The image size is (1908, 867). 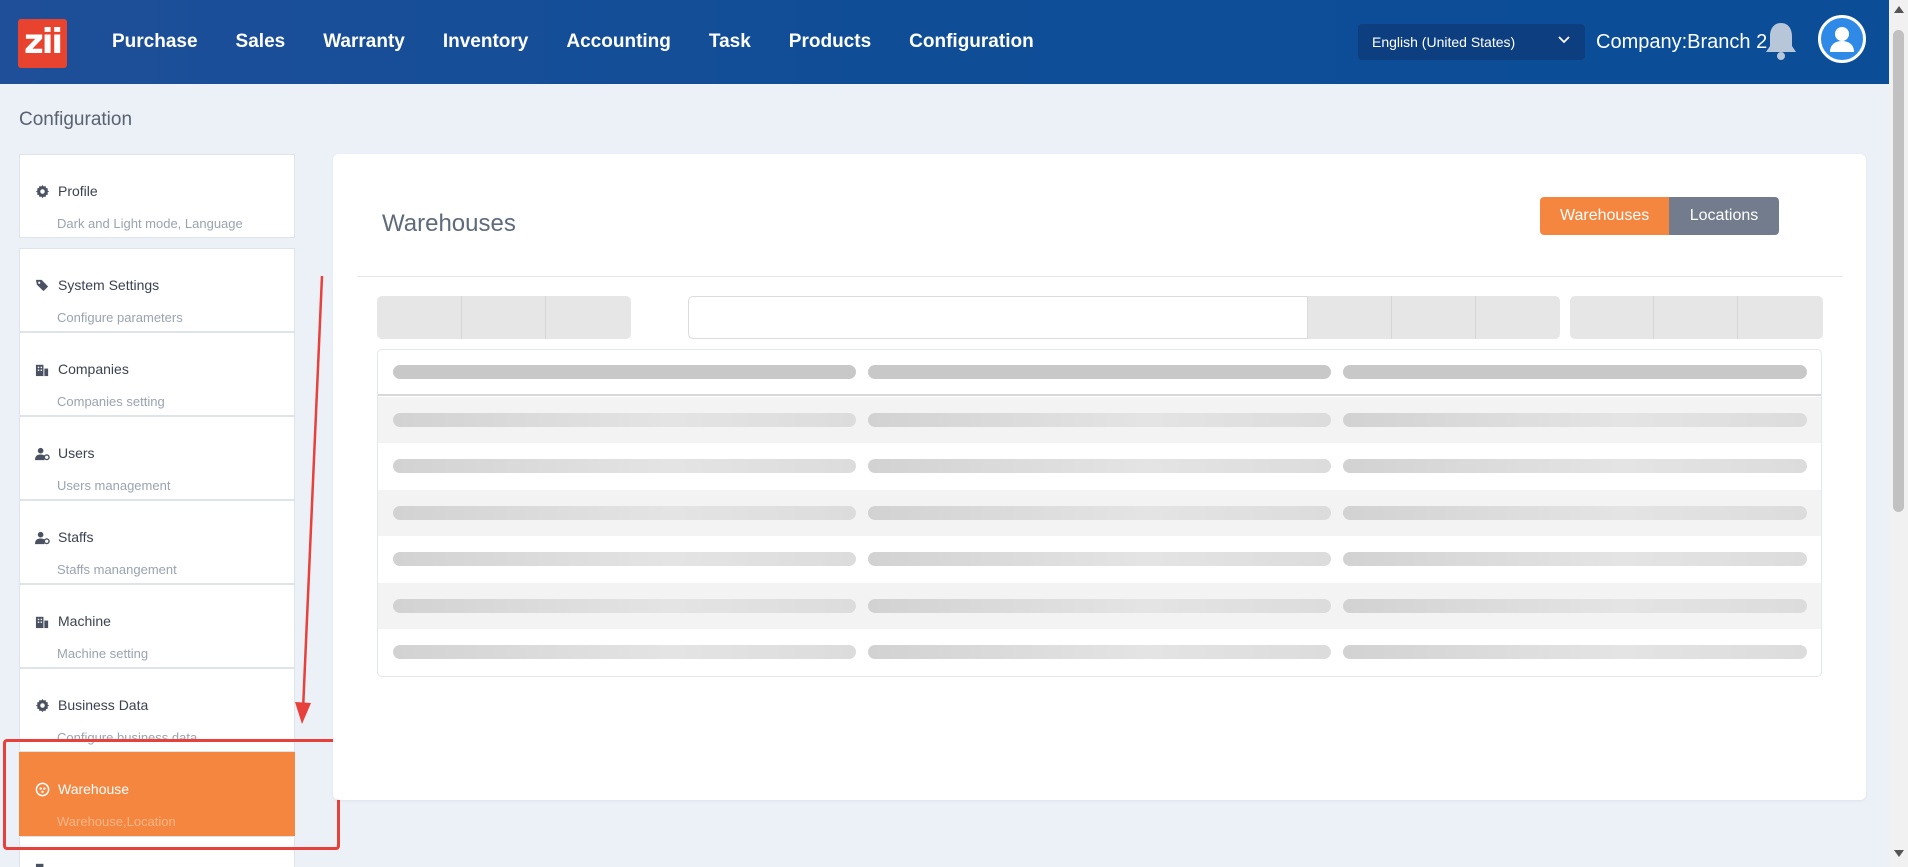 I want to click on nav-configuration: Configuration, so click(x=971, y=42).